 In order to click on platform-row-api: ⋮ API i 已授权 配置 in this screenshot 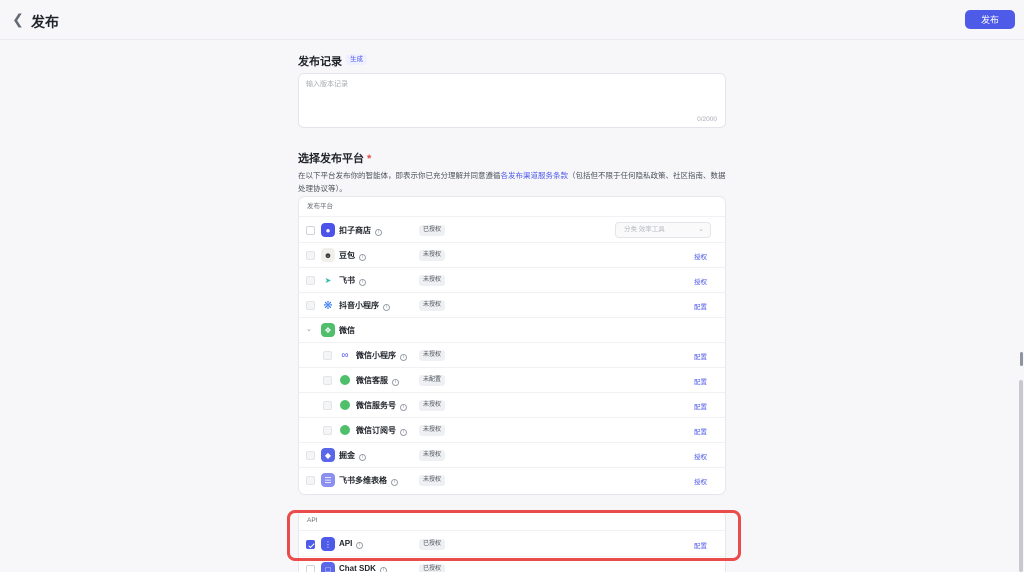, I will do `click(512, 544)`.